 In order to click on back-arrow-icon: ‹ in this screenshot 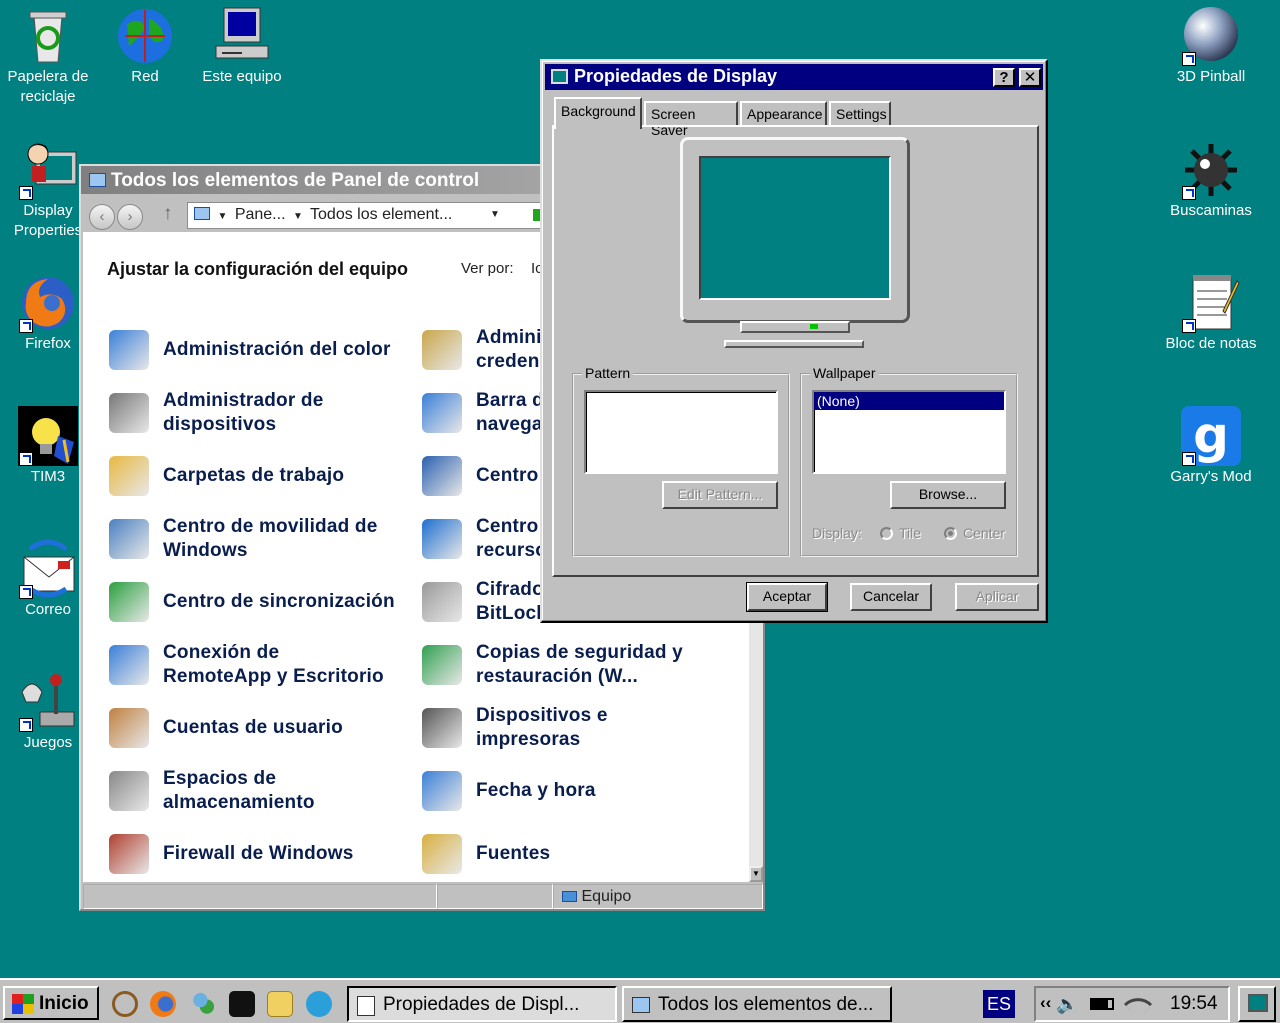, I will do `click(102, 217)`.